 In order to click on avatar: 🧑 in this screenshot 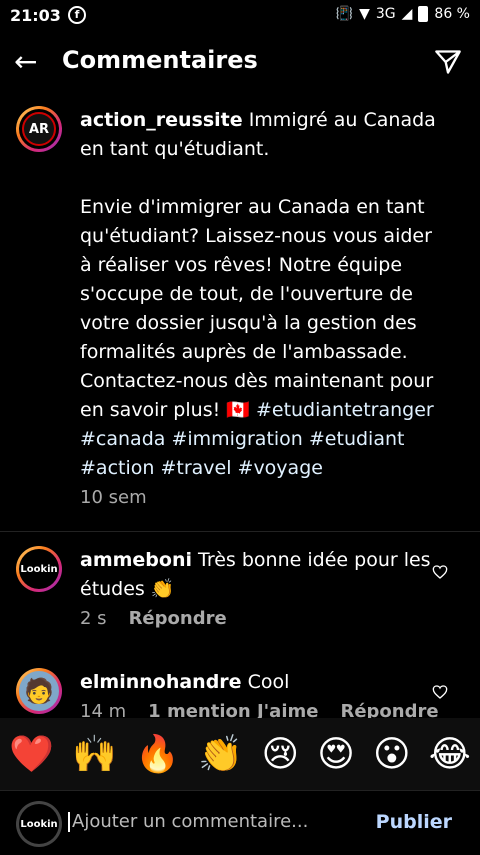, I will do `click(39, 691)`.